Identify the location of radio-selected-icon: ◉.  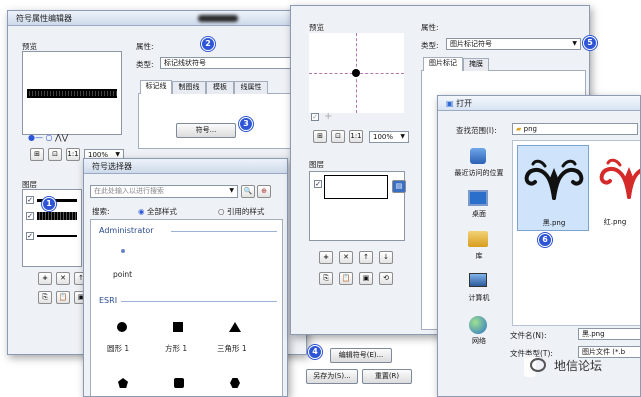
(141, 211).